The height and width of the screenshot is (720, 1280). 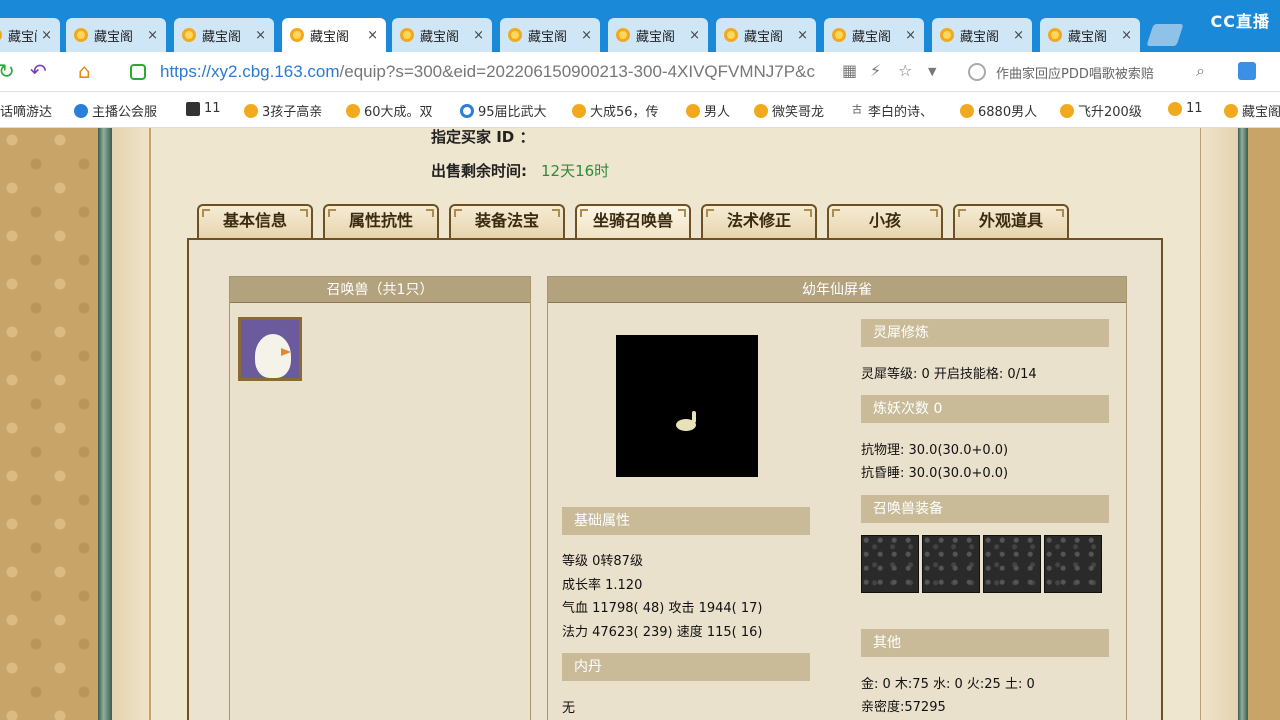 I want to click on bookmark-item: 60大成。双, so click(x=389, y=110).